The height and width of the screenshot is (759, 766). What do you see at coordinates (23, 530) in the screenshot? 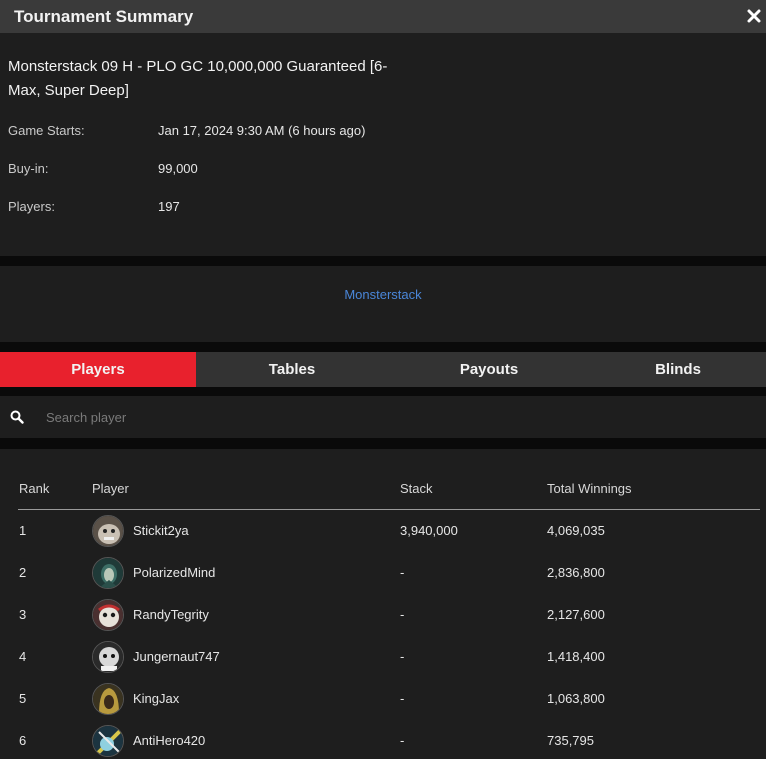
I see `rank-cell: 1` at bounding box center [23, 530].